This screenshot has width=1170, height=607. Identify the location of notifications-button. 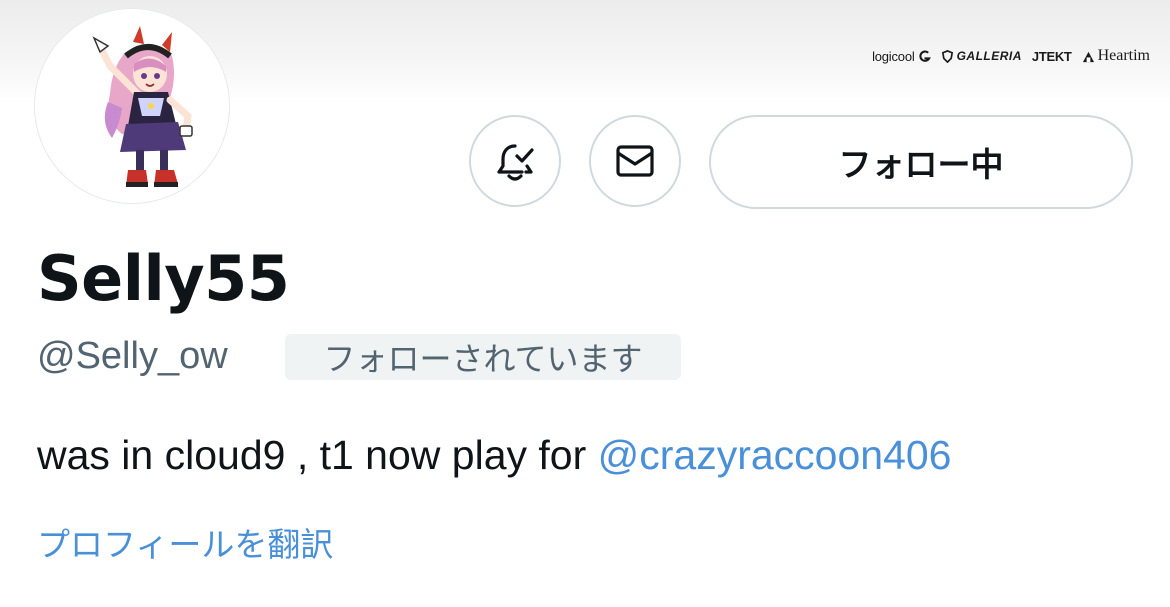
(515, 161).